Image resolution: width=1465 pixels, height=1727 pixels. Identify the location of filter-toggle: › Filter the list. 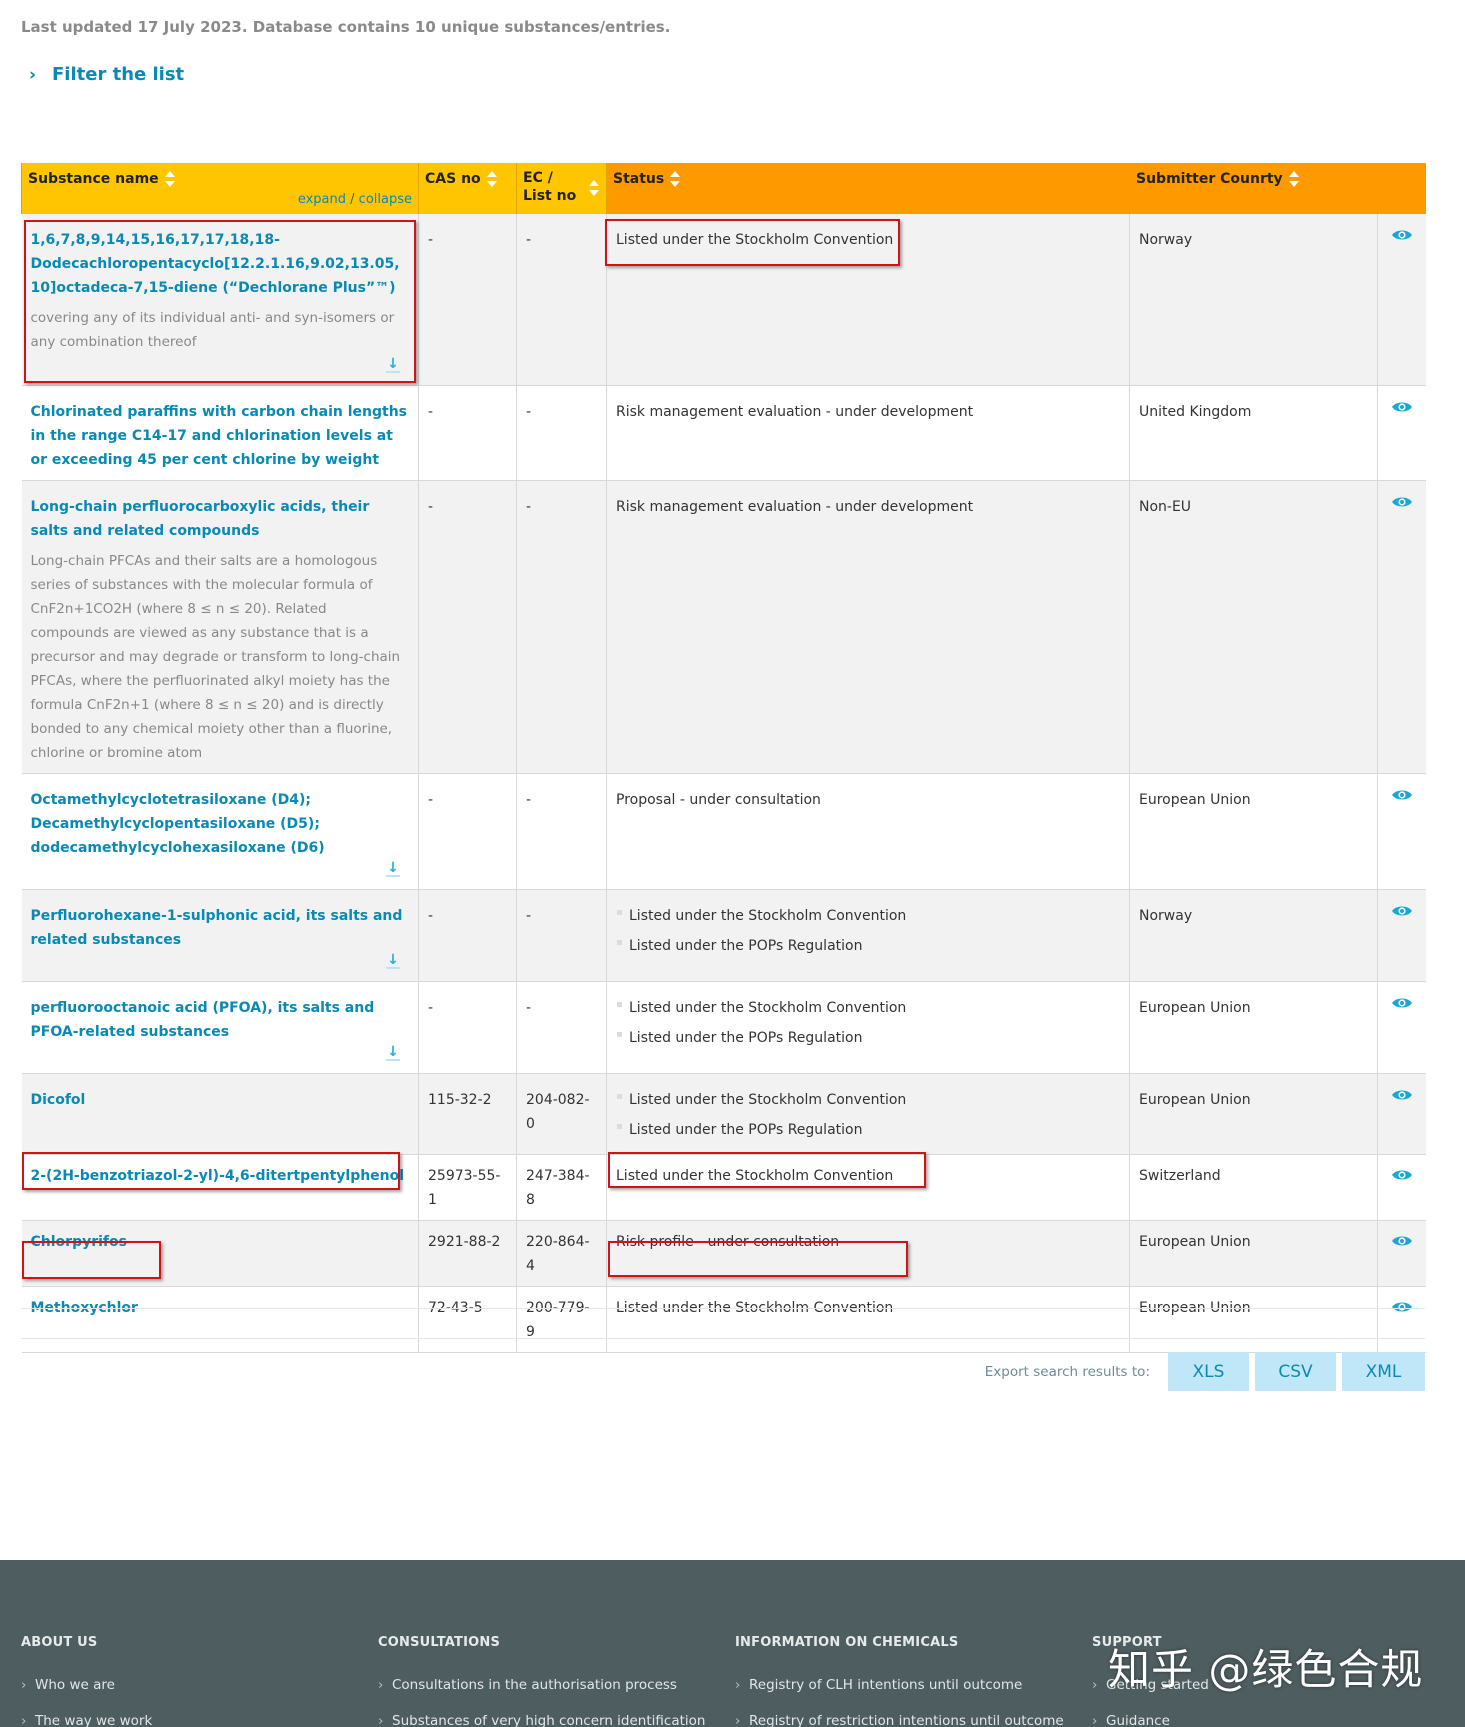
(106, 74).